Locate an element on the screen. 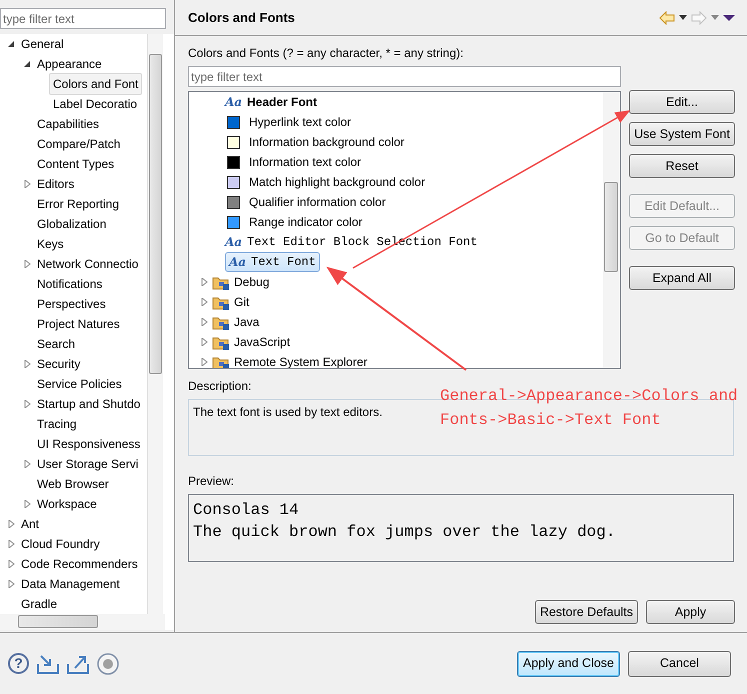  button: Apply and Close is located at coordinates (568, 663).